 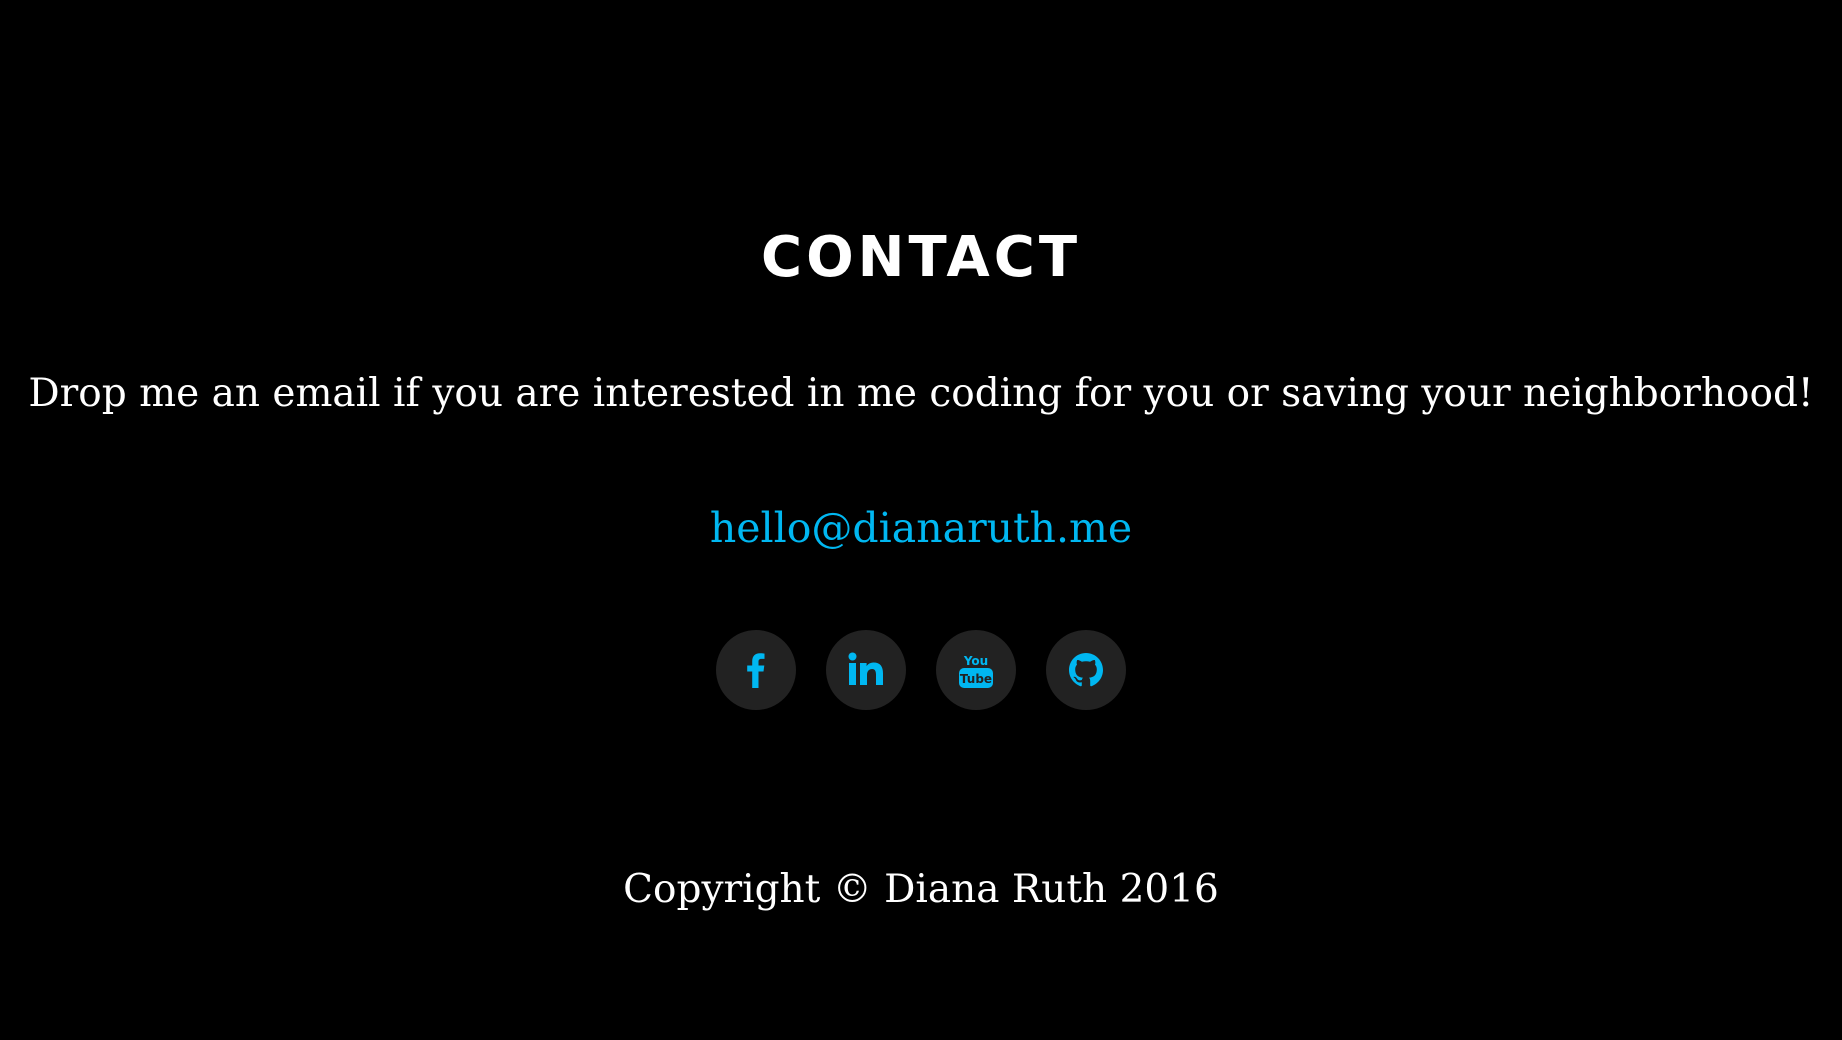 What do you see at coordinates (921, 889) in the screenshot?
I see `copyright-text: Copyright © Diana Ruth 2016` at bounding box center [921, 889].